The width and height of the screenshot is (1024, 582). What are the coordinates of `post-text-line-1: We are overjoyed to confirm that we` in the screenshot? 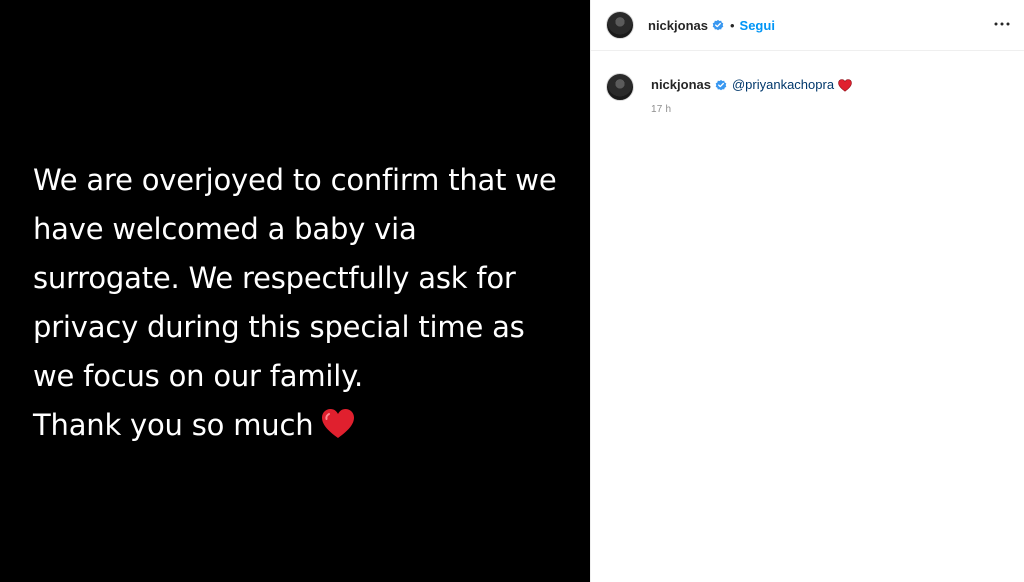 It's located at (295, 180).